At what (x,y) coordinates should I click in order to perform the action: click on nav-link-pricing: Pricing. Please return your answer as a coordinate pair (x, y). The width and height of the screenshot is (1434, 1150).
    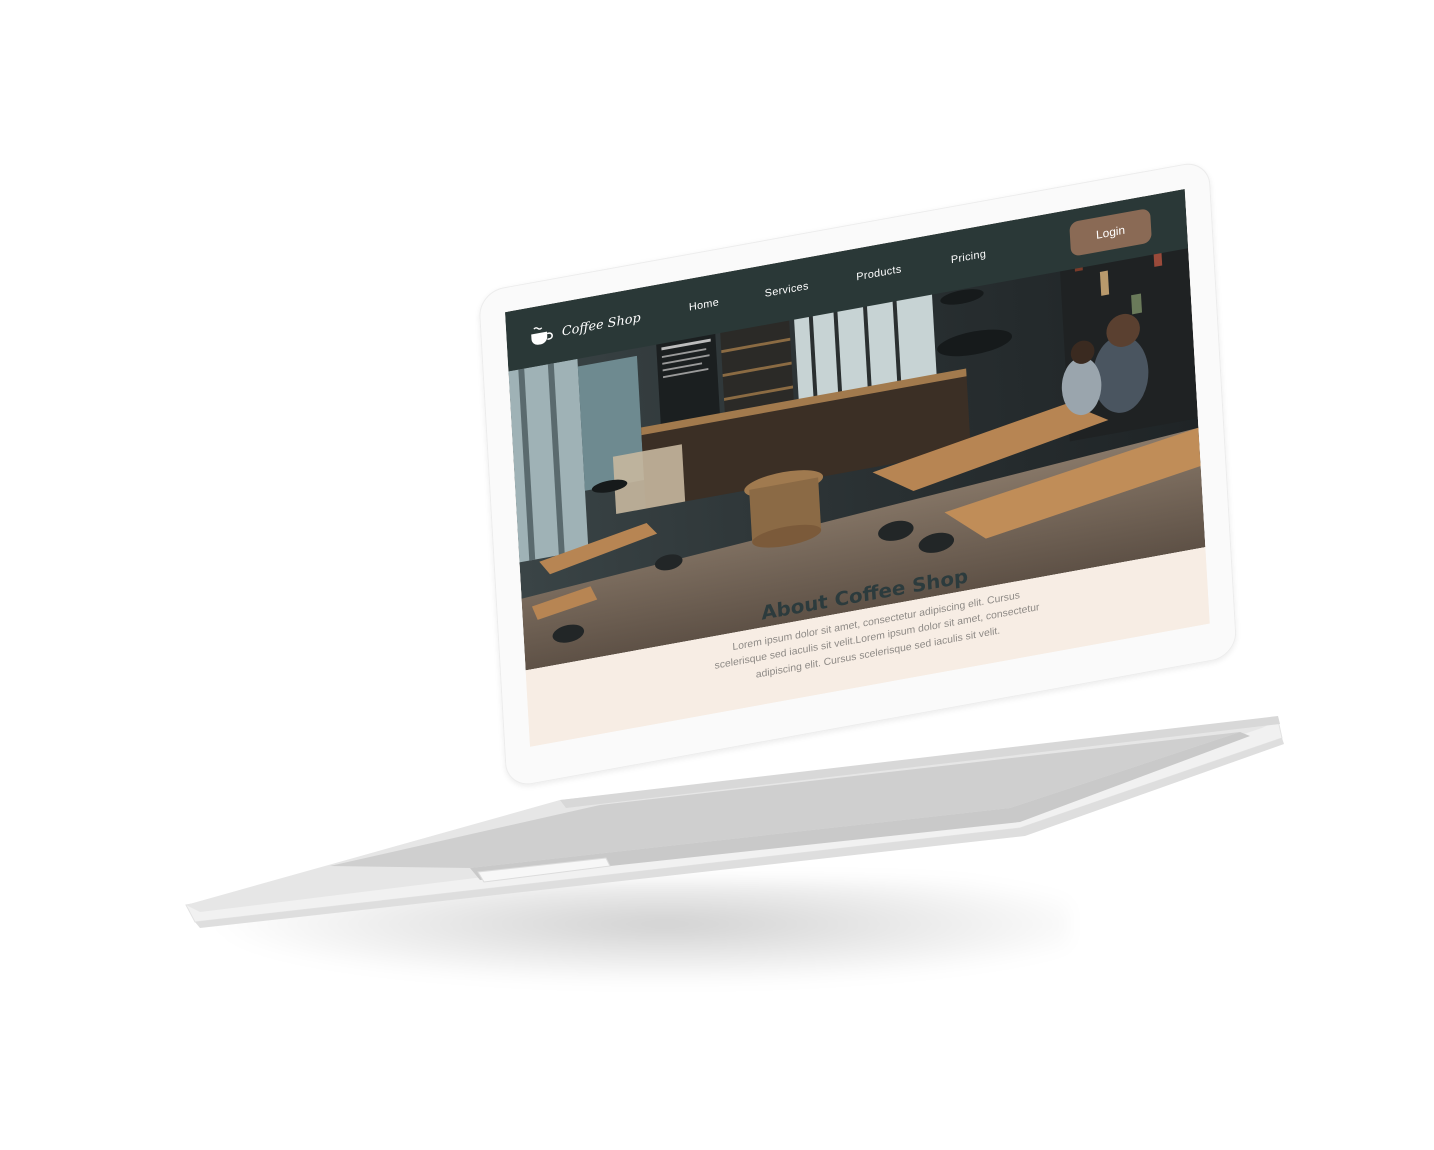
    Looking at the image, I should click on (969, 257).